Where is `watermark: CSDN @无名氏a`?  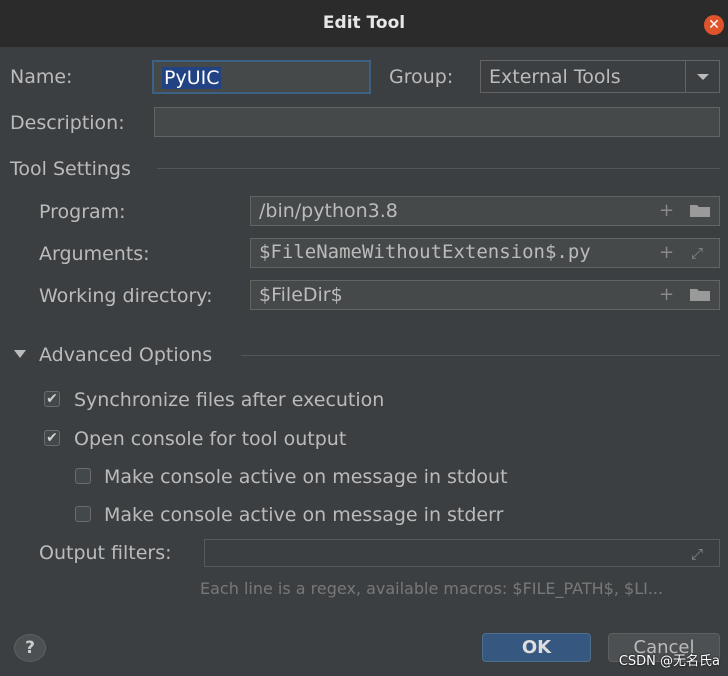 watermark: CSDN @无名氏a is located at coordinates (669, 661).